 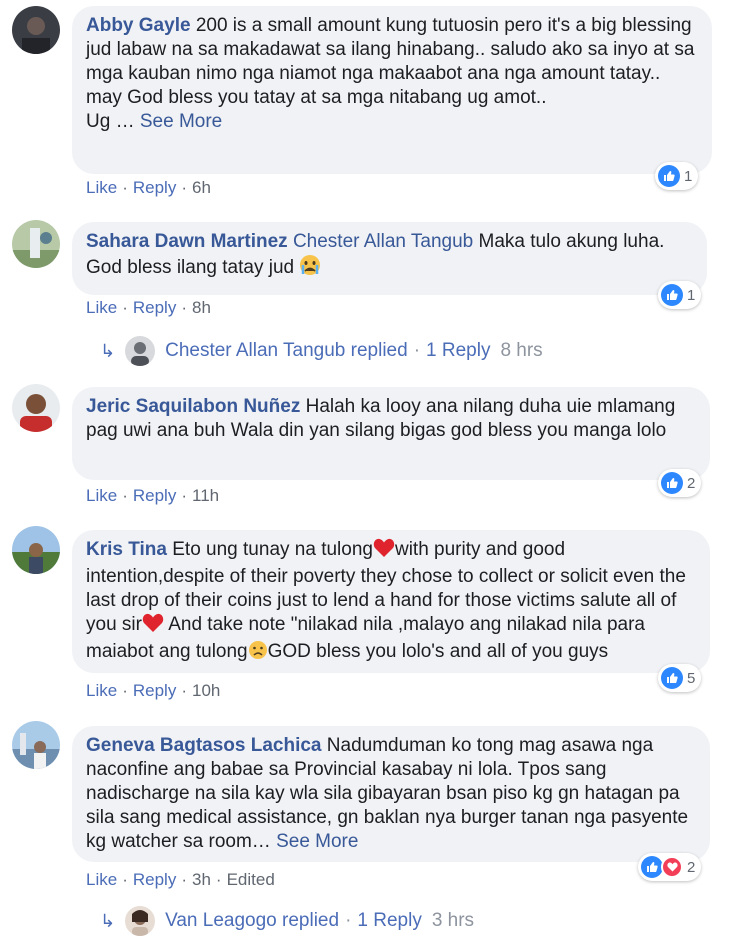 I want to click on reaction-count: 5, so click(x=680, y=678).